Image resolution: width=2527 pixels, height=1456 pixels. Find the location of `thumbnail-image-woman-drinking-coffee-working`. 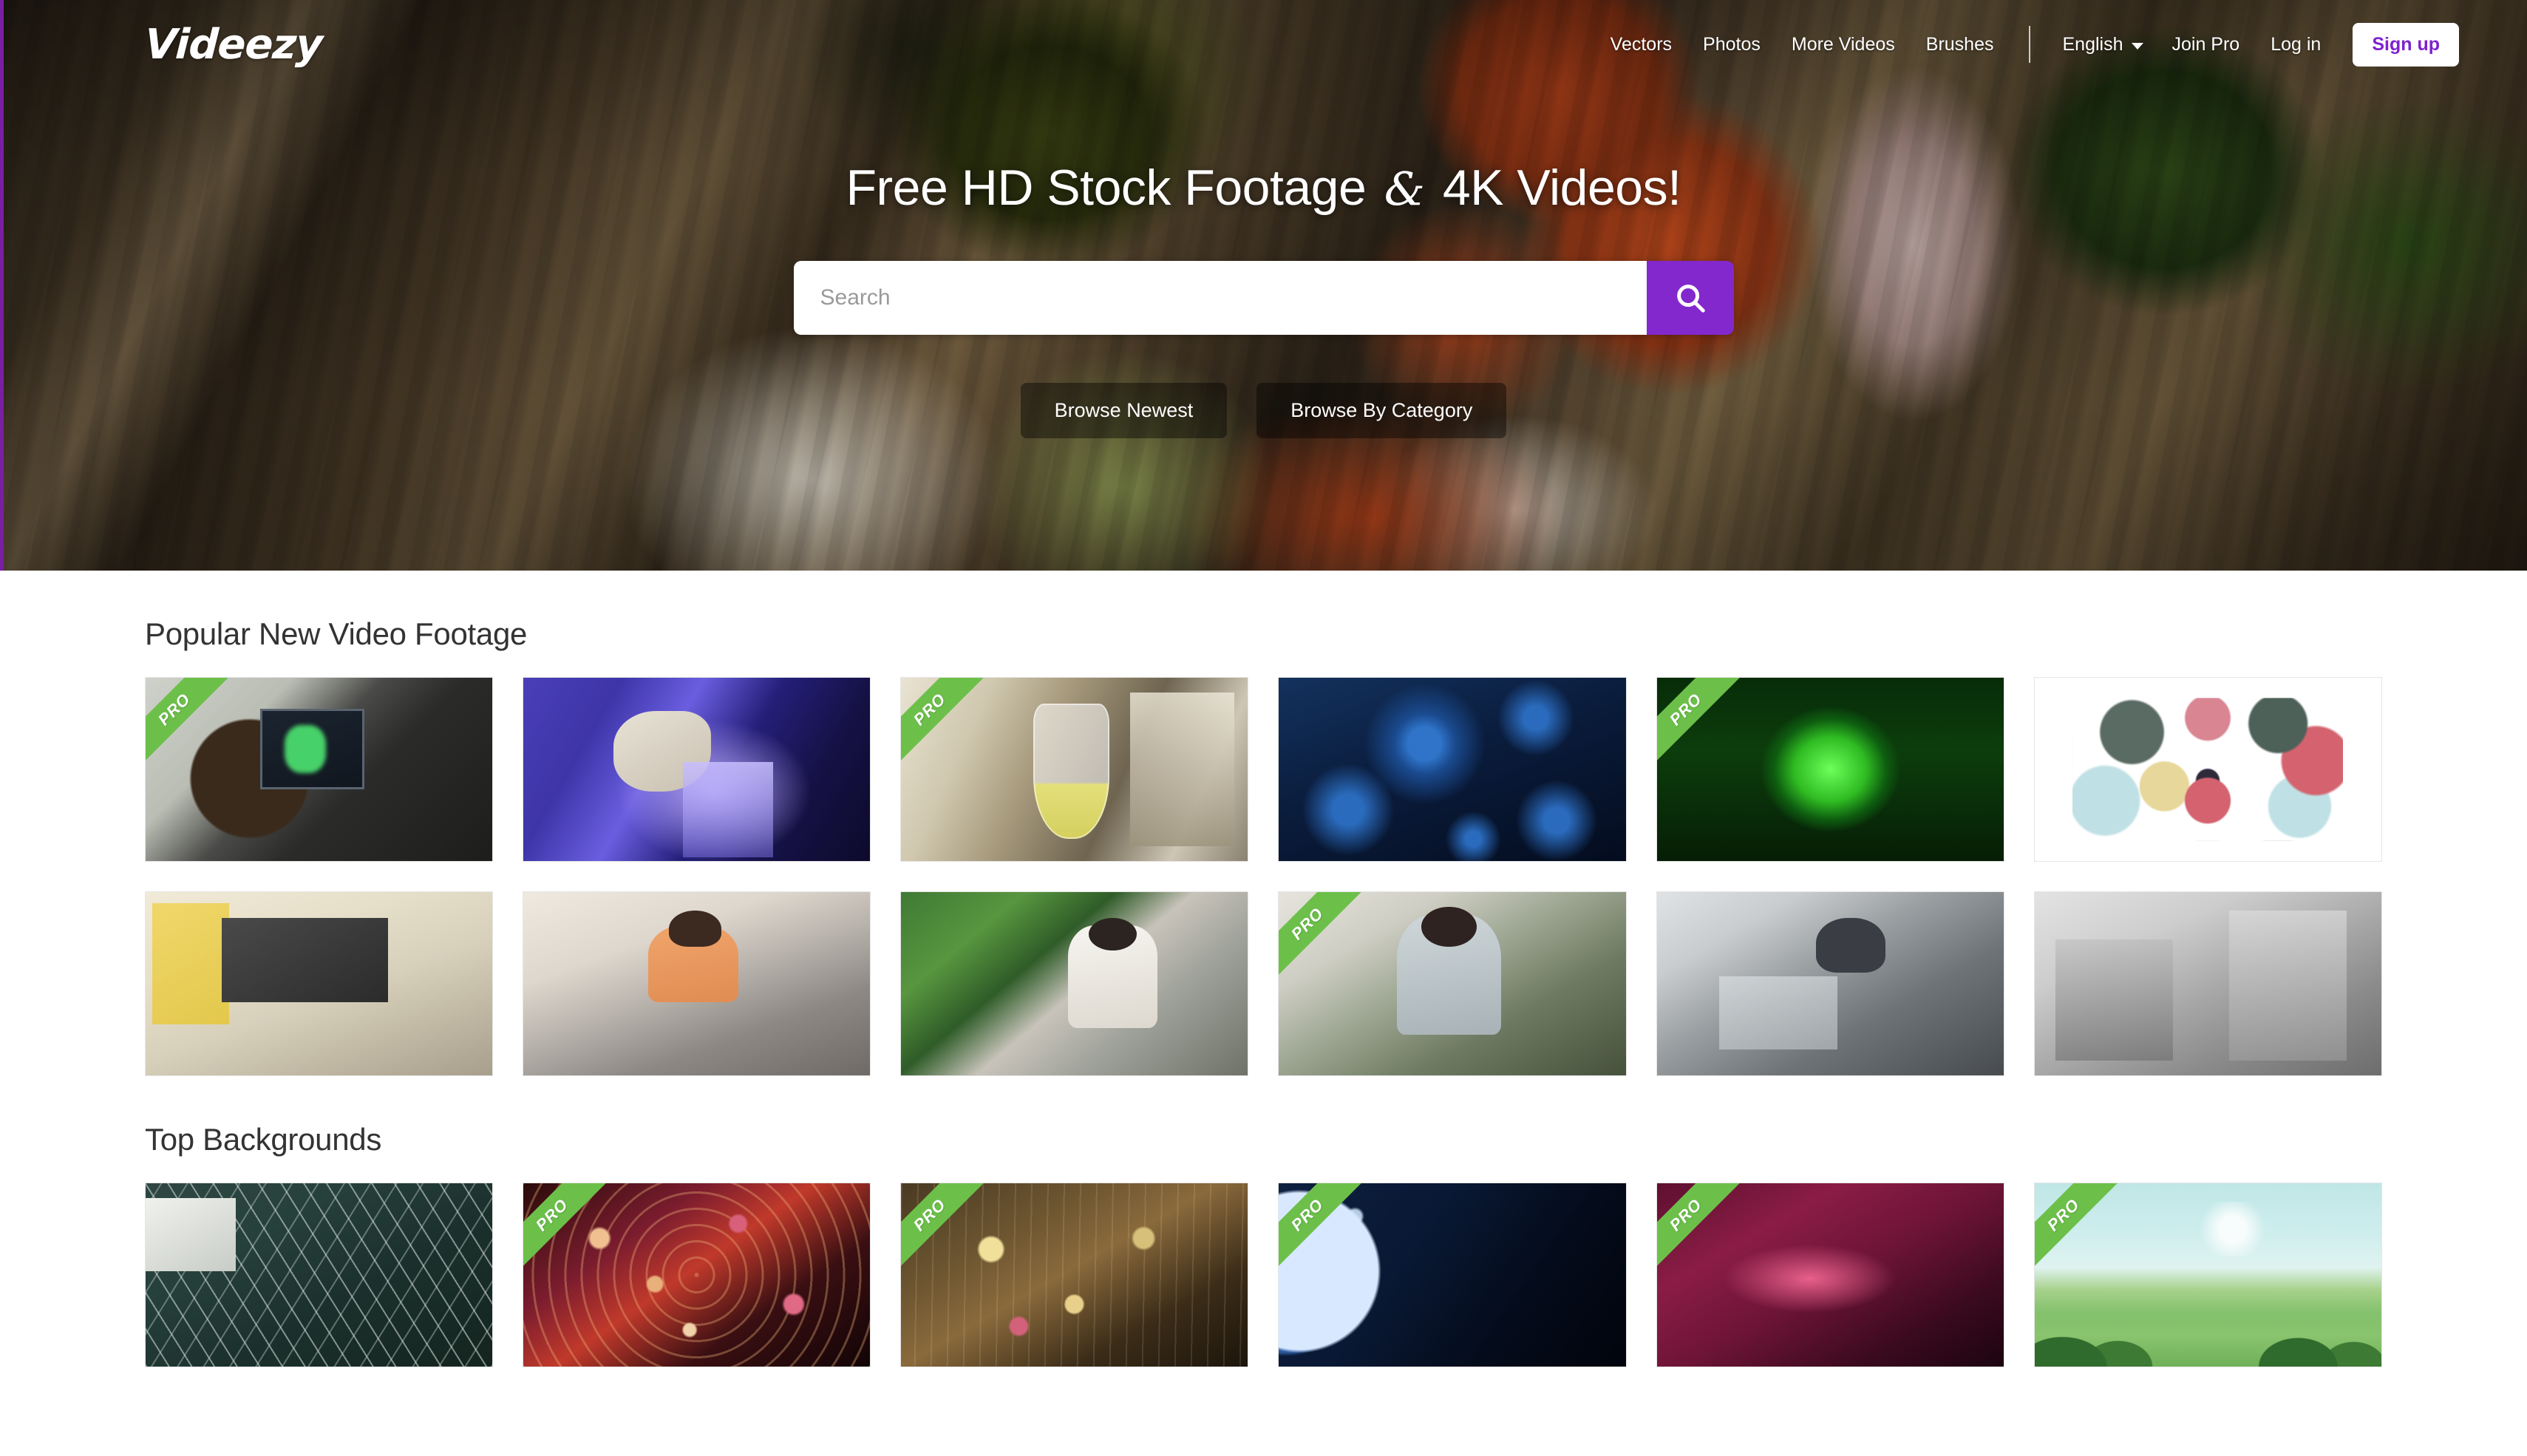

thumbnail-image-woman-drinking-coffee-working is located at coordinates (1074, 983).